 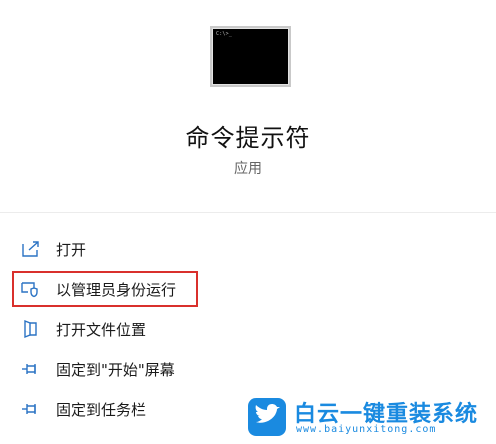 What do you see at coordinates (31, 249) in the screenshot?
I see `open-icon` at bounding box center [31, 249].